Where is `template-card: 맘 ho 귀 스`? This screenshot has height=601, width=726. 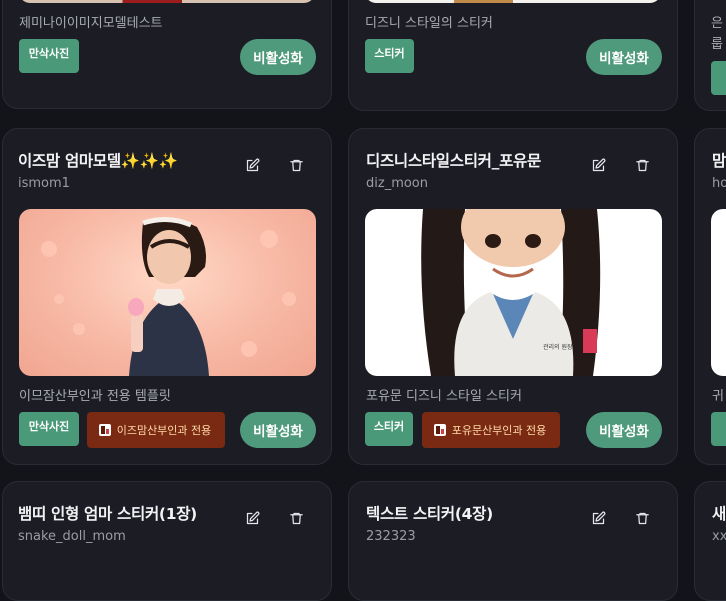
template-card: 맘 ho 귀 스 is located at coordinates (710, 296).